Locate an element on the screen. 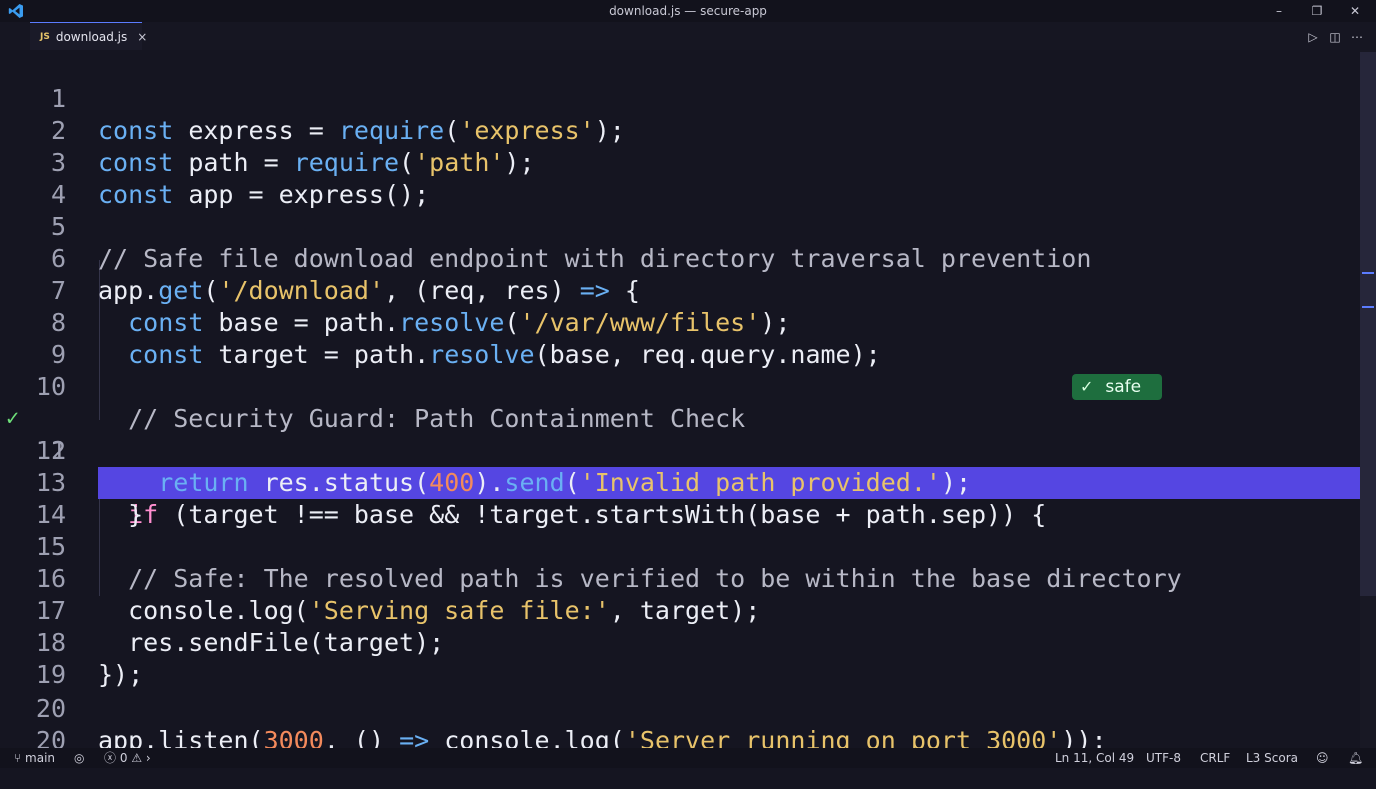  warning-icon: ⚠ is located at coordinates (137, 758).